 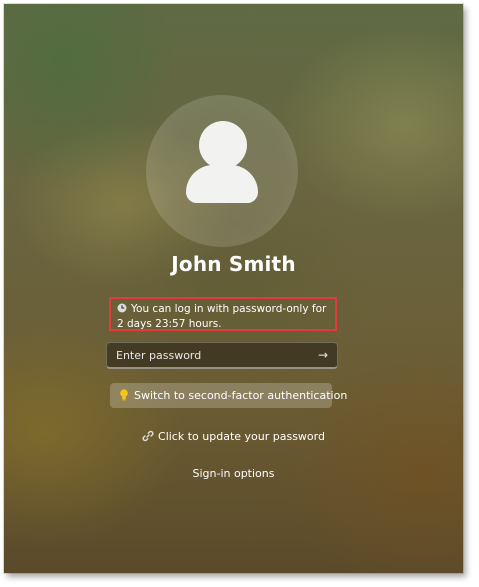 What do you see at coordinates (122, 308) in the screenshot?
I see `clock-icon` at bounding box center [122, 308].